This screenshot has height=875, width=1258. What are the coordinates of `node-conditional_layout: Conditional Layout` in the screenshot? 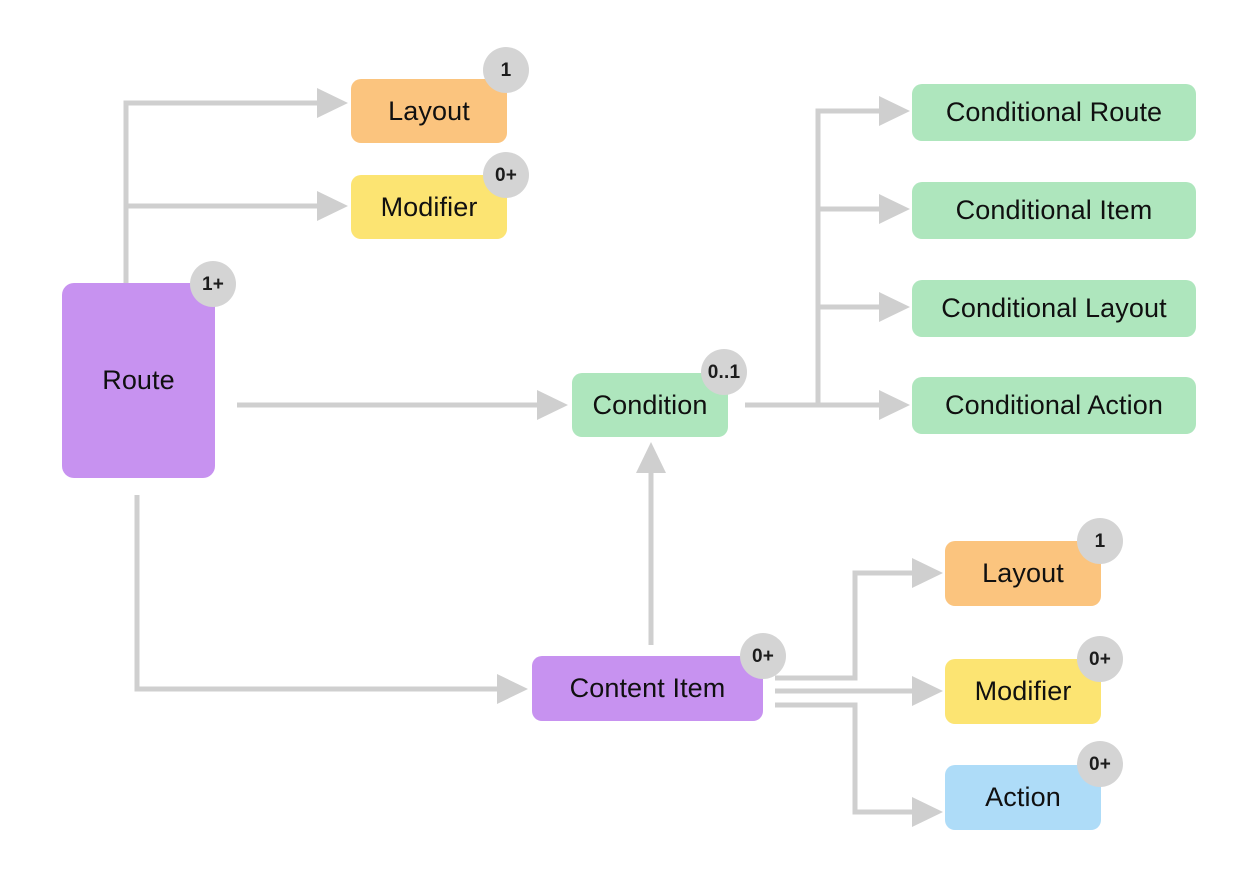 It's located at (1054, 308).